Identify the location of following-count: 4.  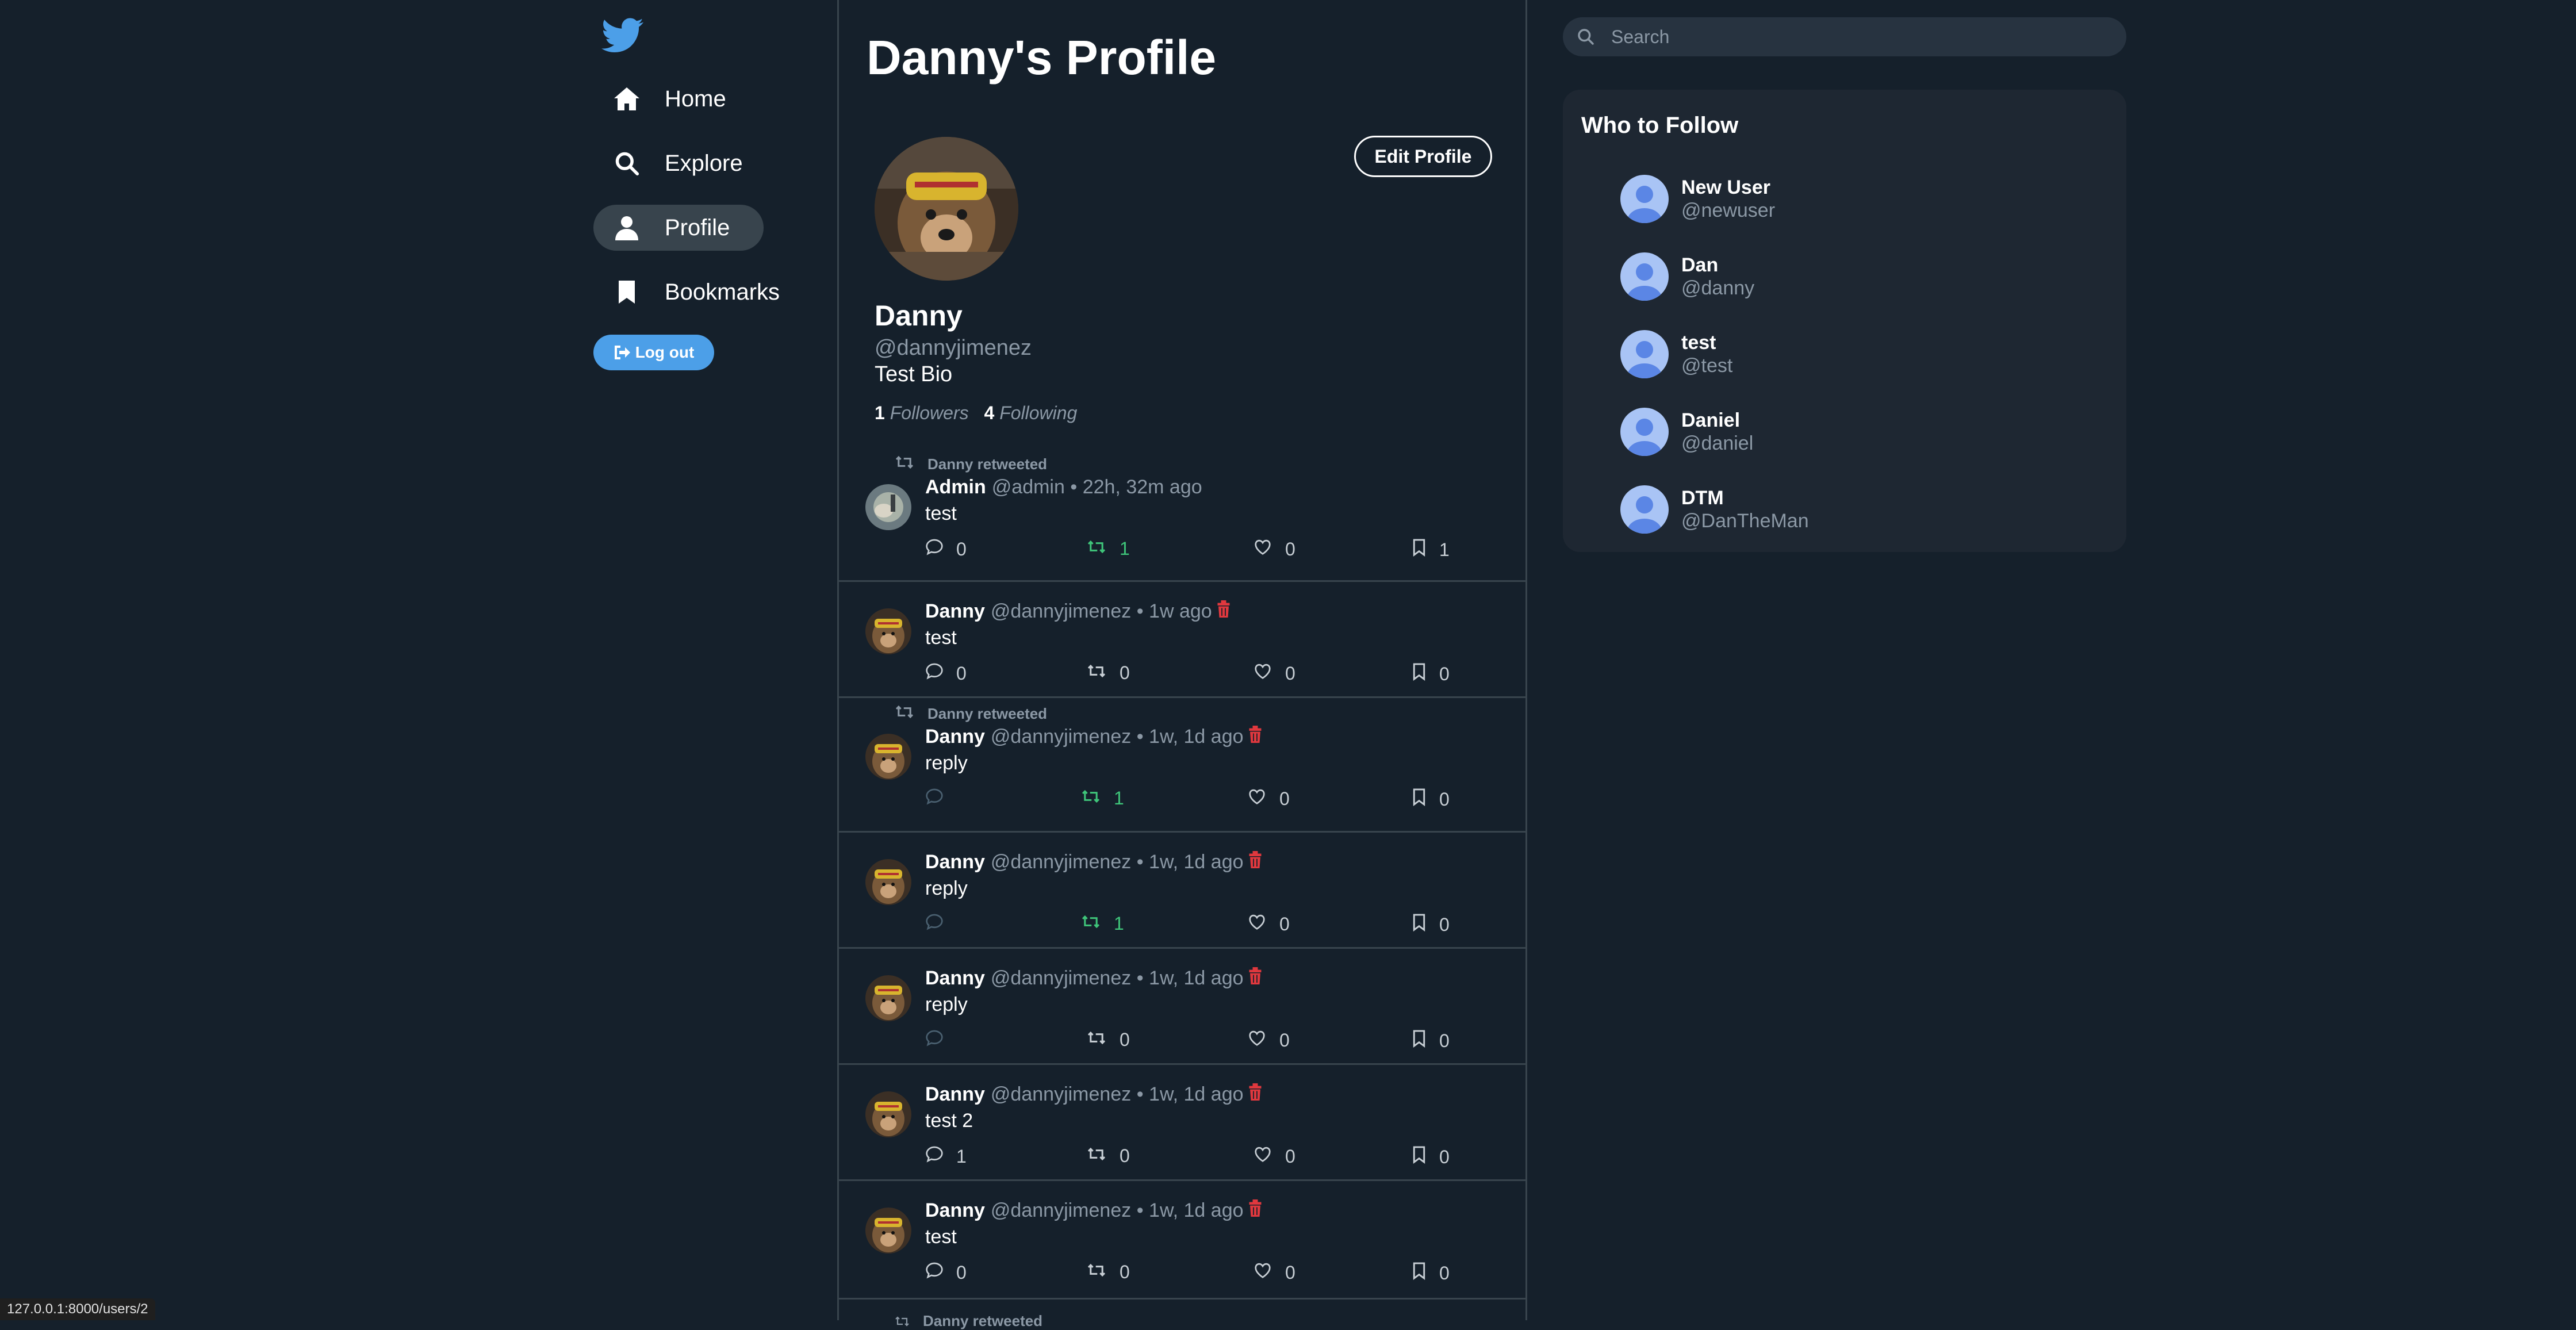
(989, 413).